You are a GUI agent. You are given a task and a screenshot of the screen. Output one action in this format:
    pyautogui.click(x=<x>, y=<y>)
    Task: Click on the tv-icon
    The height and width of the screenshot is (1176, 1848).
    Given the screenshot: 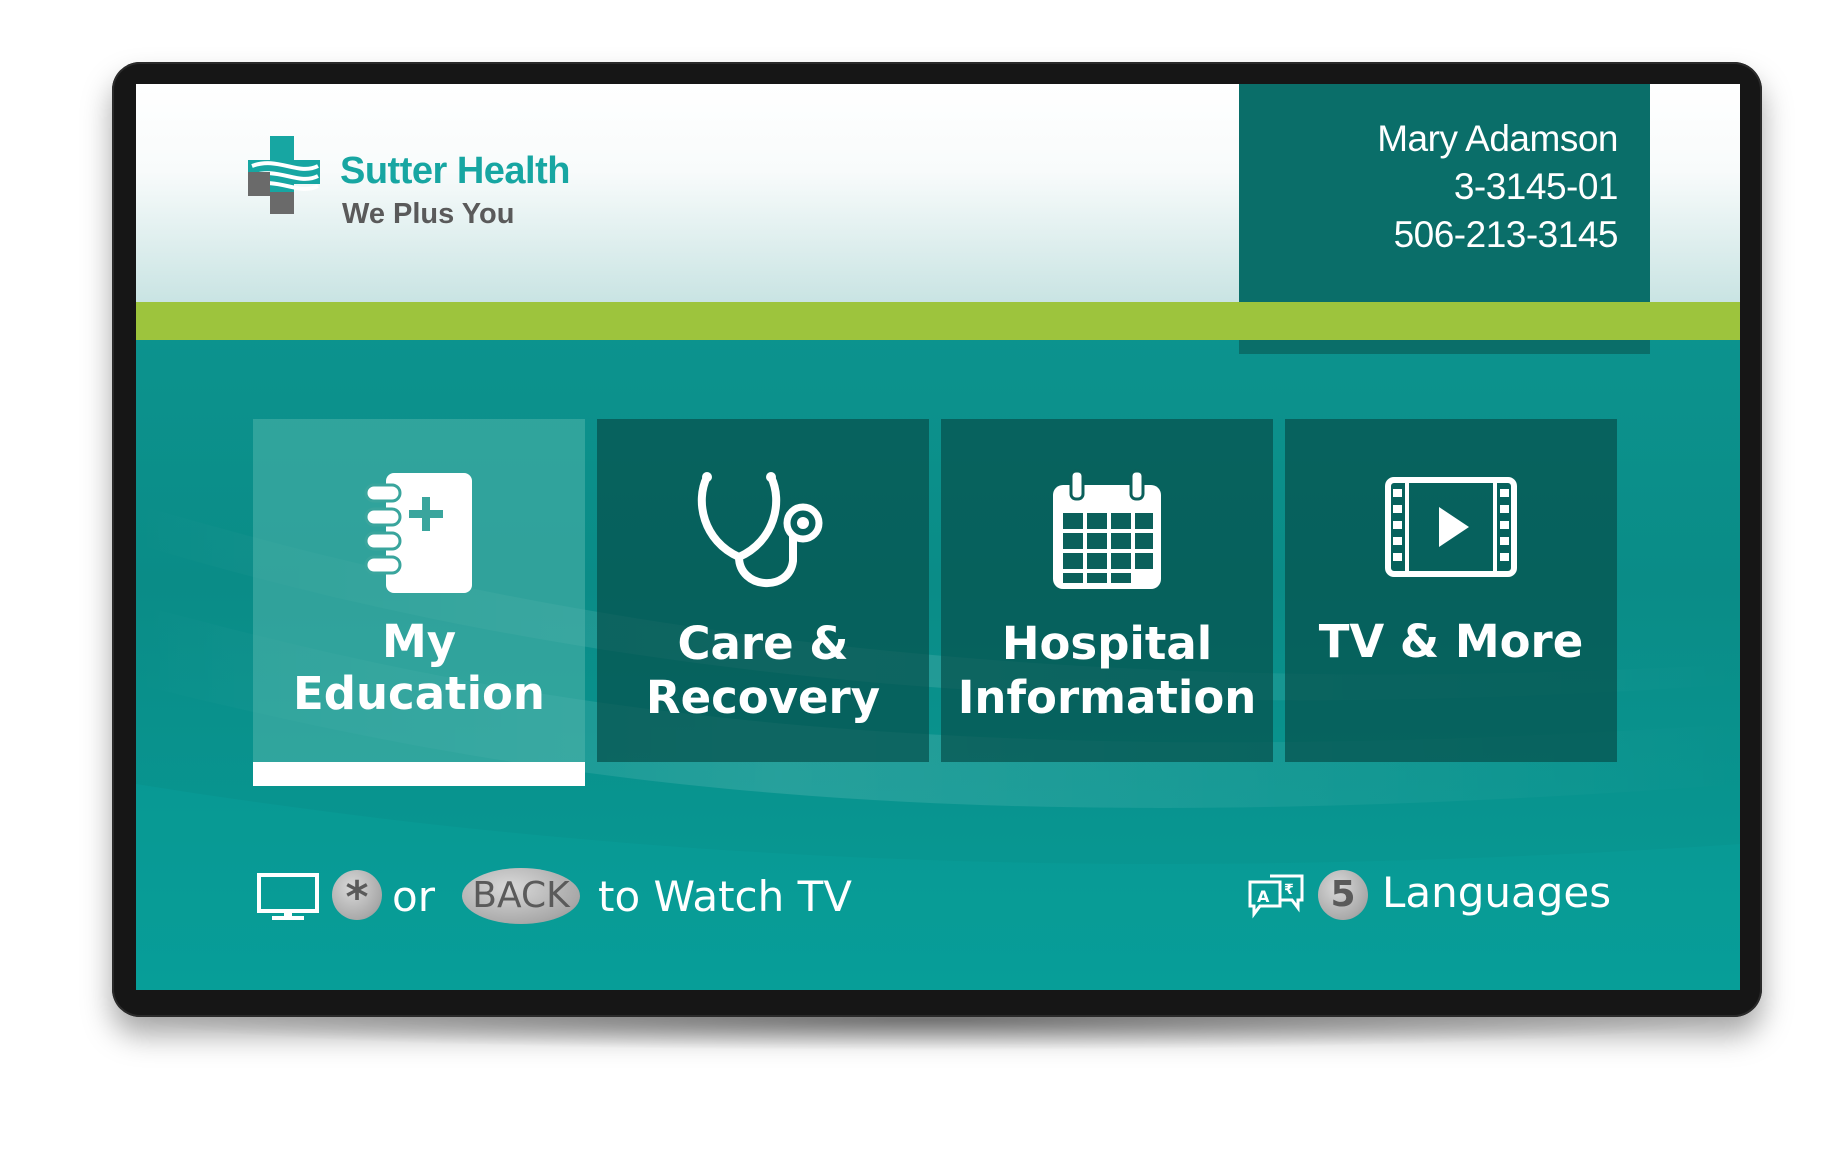 What is the action you would take?
    pyautogui.click(x=288, y=896)
    